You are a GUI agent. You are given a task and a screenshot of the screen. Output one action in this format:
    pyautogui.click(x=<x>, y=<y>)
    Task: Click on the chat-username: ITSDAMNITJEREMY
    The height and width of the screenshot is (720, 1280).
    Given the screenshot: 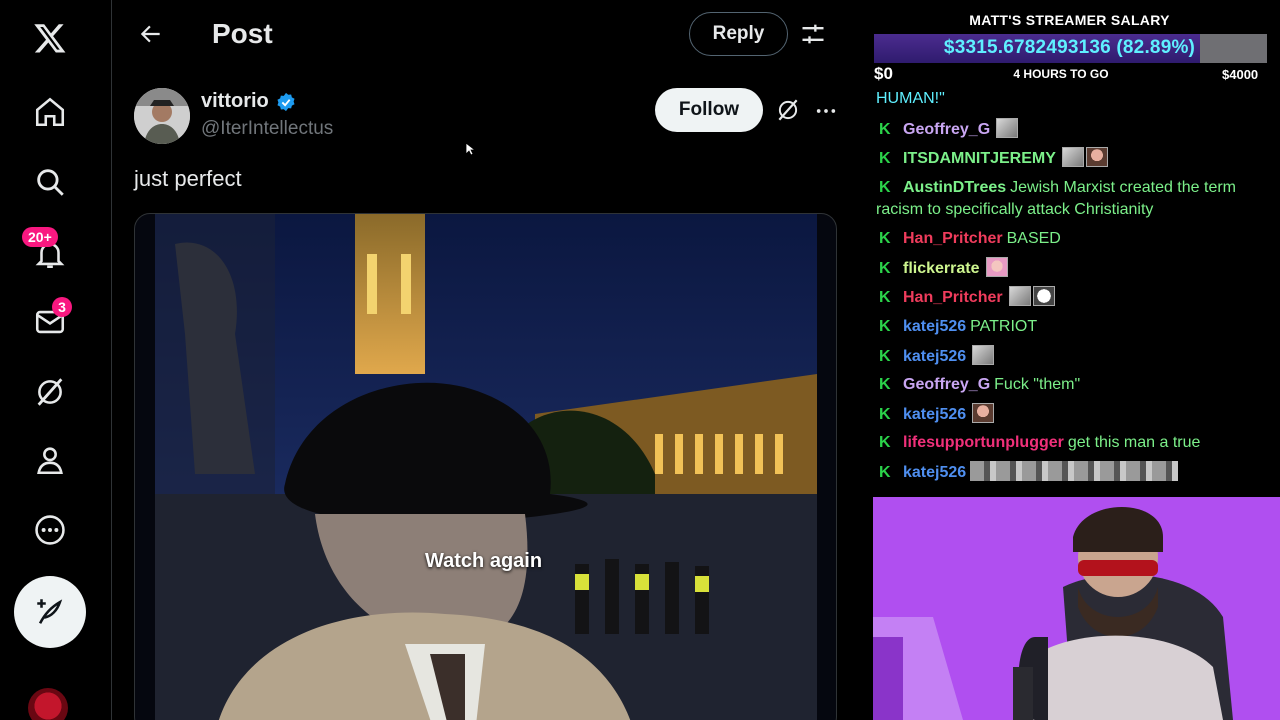 What is the action you would take?
    pyautogui.click(x=979, y=158)
    